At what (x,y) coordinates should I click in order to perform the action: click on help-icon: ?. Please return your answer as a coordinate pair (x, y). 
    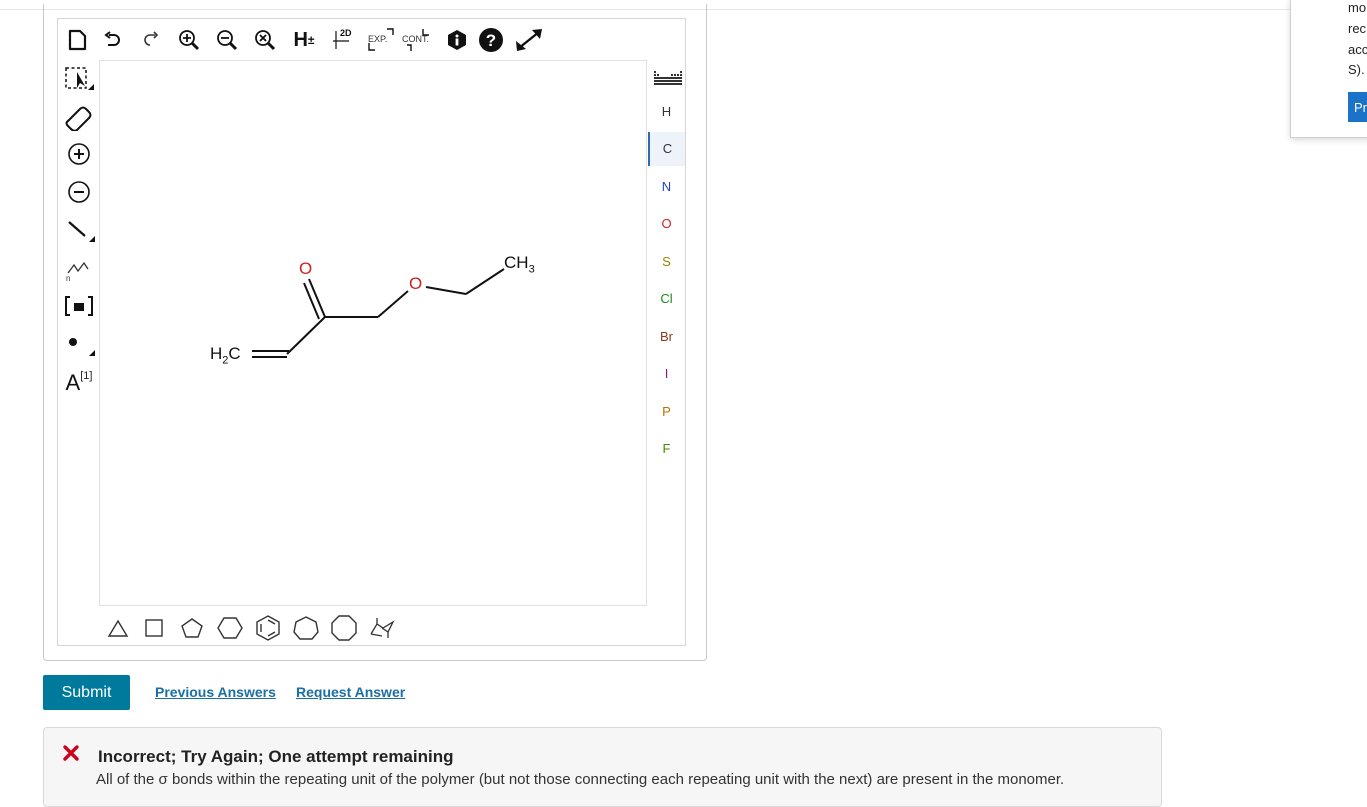
    Looking at the image, I should click on (491, 40).